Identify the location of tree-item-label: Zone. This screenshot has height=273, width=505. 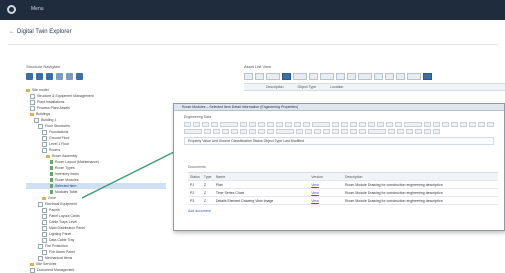
(52, 198).